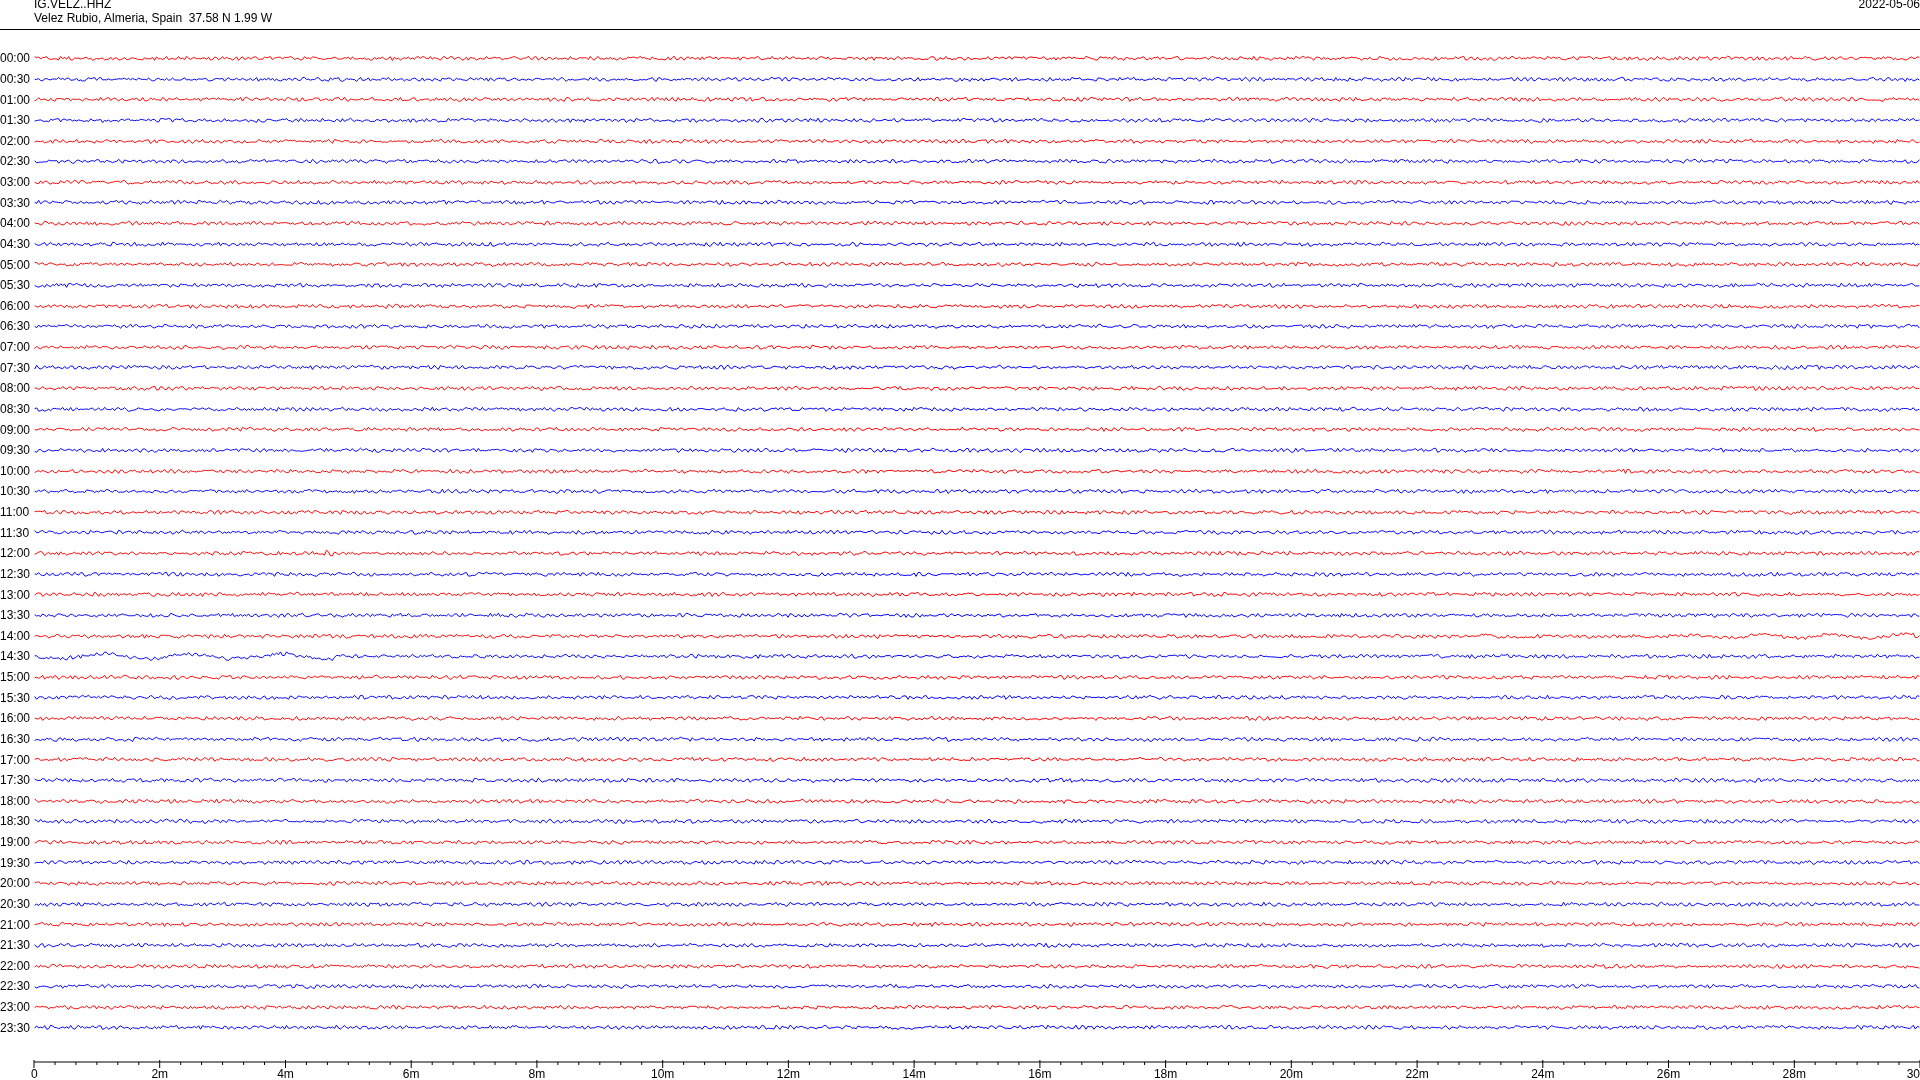 This screenshot has width=1920, height=1080. What do you see at coordinates (914, 1073) in the screenshot?
I see `axis-label: 14m` at bounding box center [914, 1073].